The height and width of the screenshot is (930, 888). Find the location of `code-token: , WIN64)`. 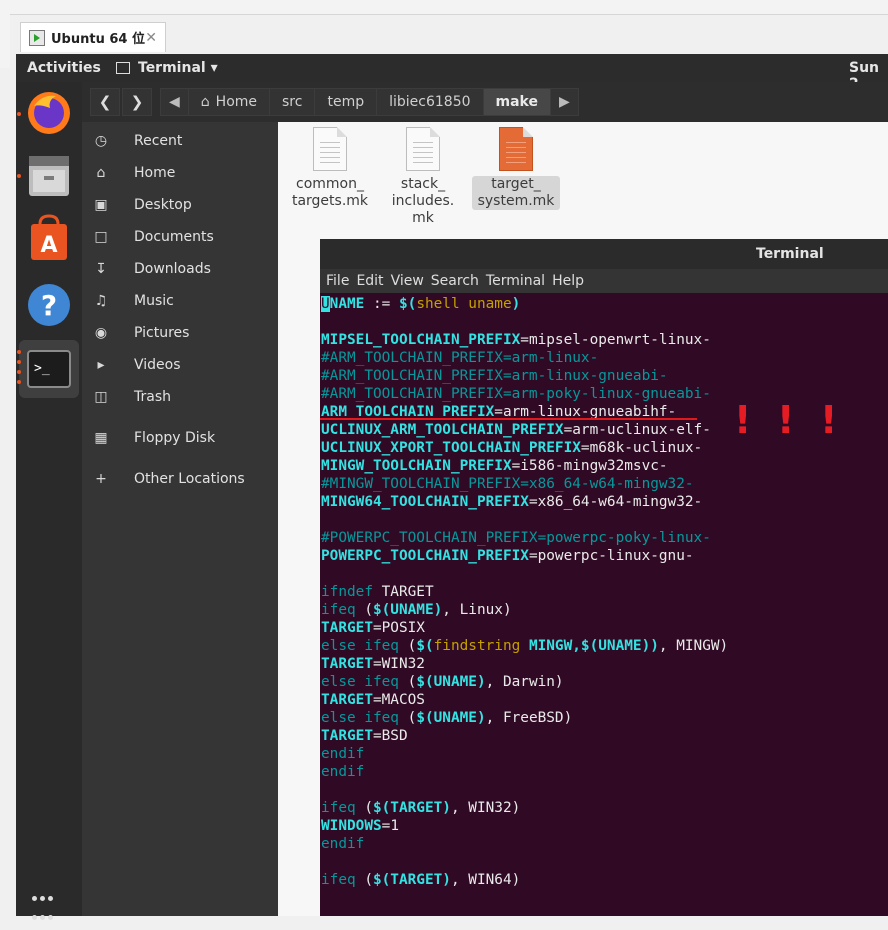

code-token: , WIN64) is located at coordinates (485, 880).